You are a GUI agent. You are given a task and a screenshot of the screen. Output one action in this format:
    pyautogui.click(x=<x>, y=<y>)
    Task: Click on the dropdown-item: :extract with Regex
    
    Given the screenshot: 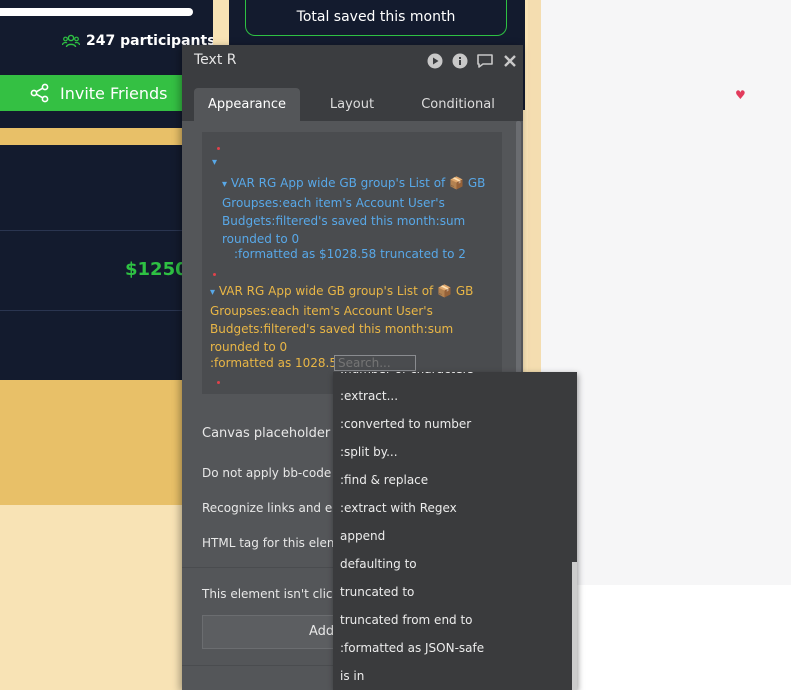 What is the action you would take?
    pyautogui.click(x=398, y=508)
    